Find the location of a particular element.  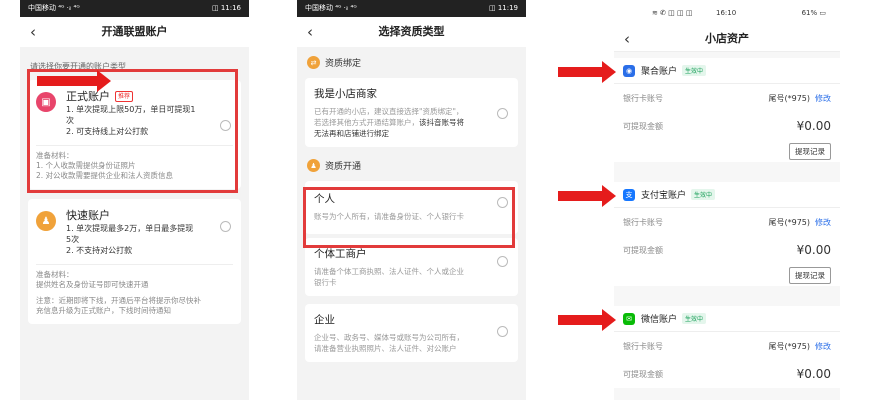

notice-line: 充信息升级为正式账户，下线时间待通知 is located at coordinates (103, 310).